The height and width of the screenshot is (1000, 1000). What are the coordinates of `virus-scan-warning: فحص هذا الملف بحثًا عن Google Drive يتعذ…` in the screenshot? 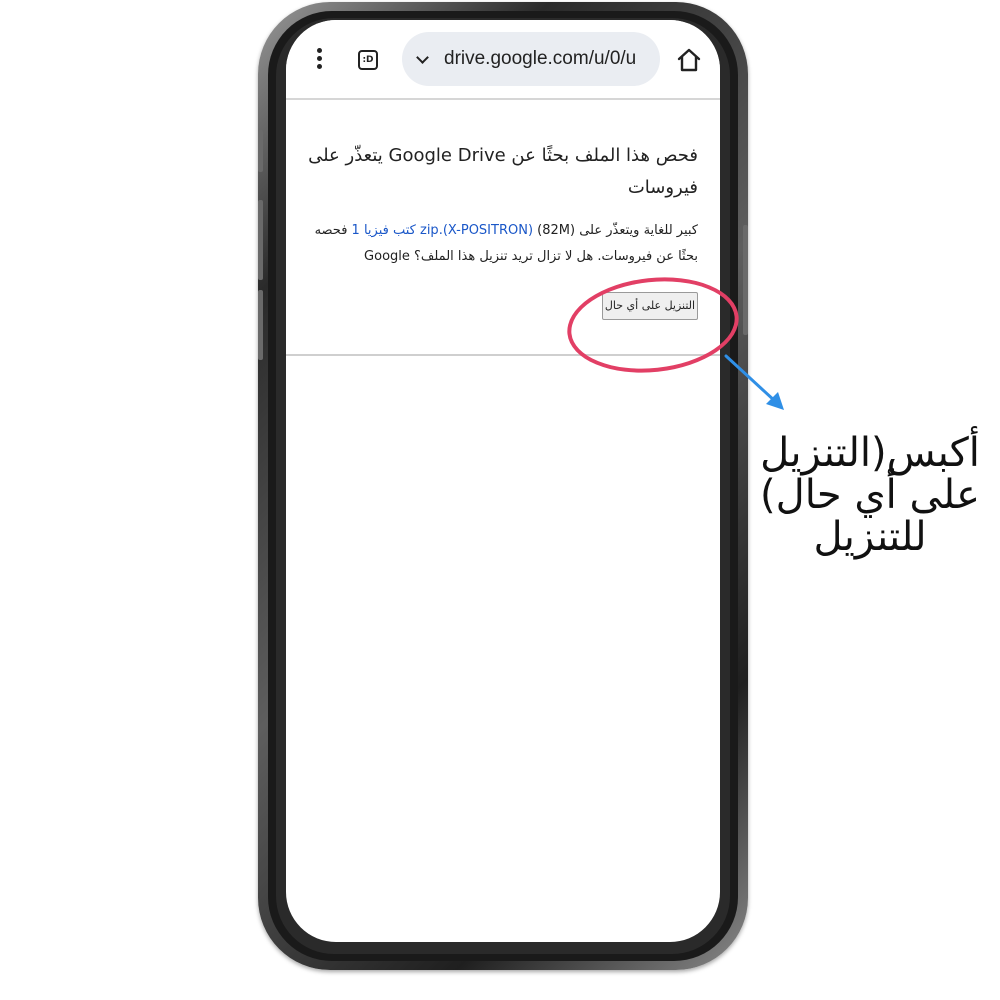 It's located at (502, 205).